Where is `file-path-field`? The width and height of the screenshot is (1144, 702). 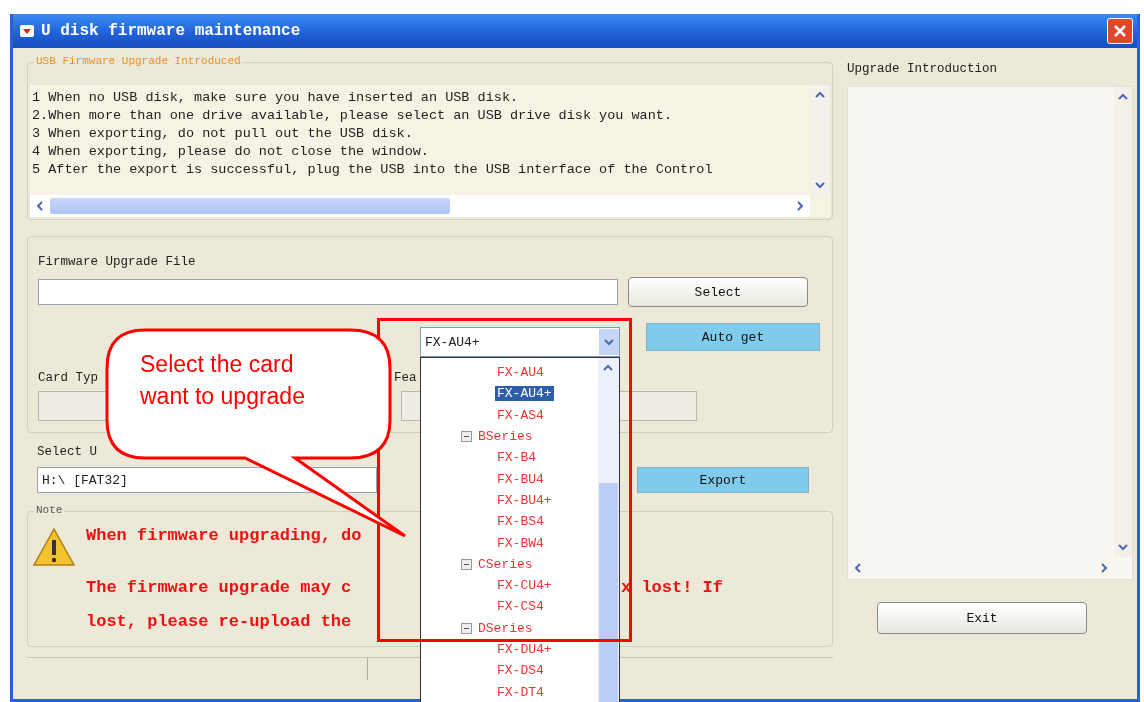 file-path-field is located at coordinates (328, 292).